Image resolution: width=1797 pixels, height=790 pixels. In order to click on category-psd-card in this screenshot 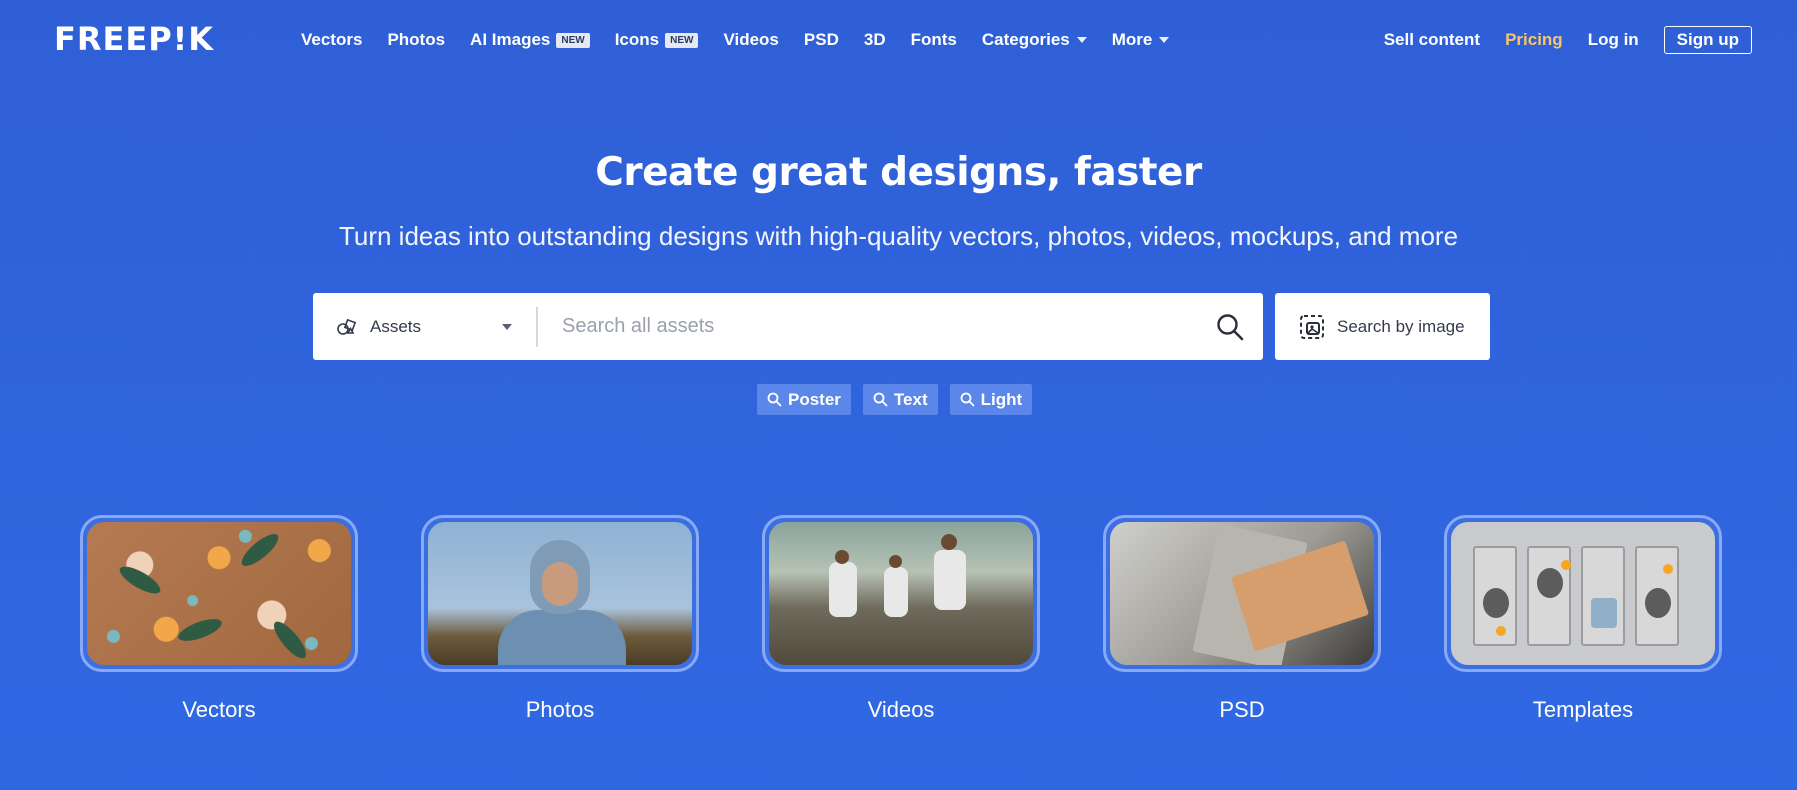, I will do `click(1242, 593)`.